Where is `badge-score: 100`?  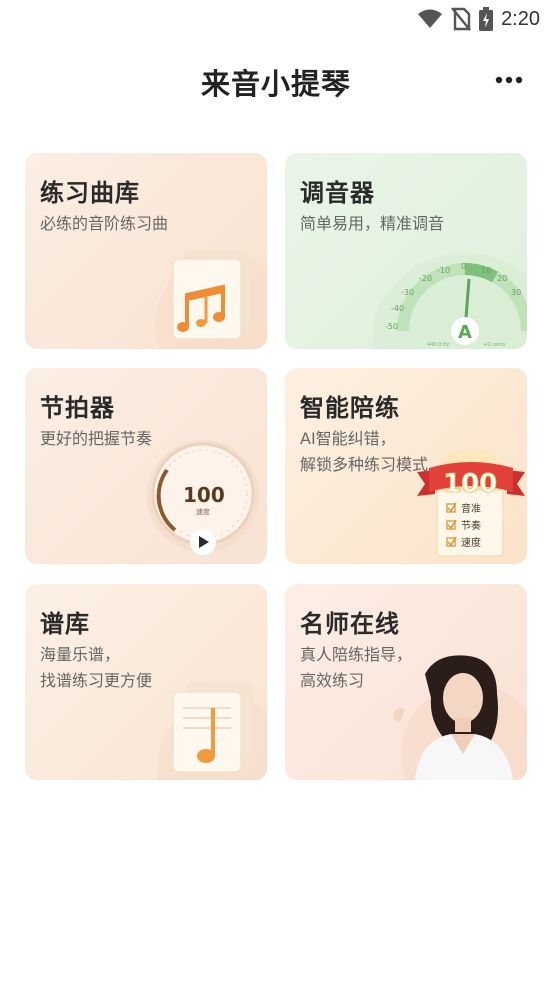
badge-score: 100 is located at coordinates (470, 484).